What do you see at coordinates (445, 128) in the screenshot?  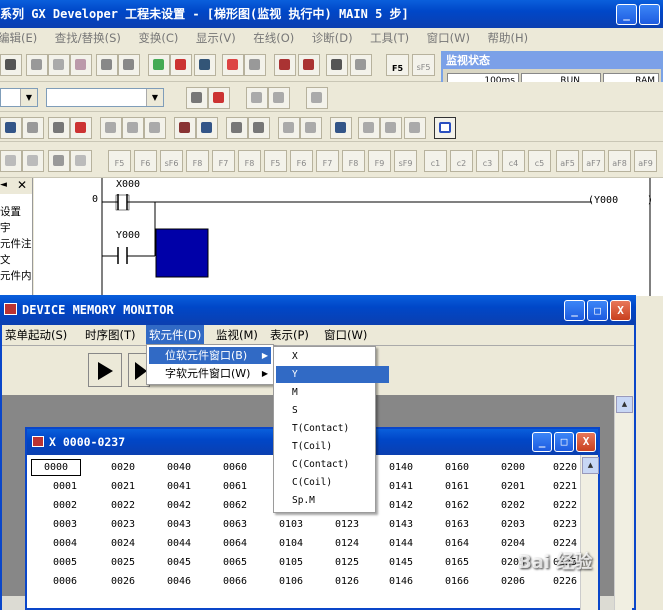 I see `device-monitor-icon` at bounding box center [445, 128].